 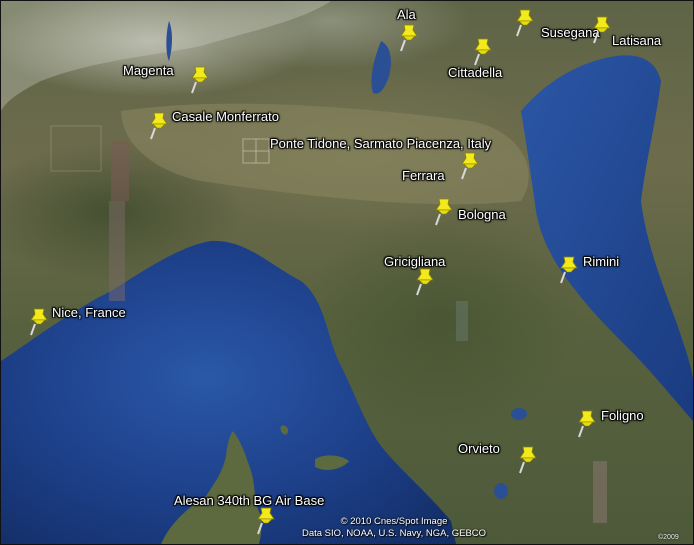 What do you see at coordinates (225, 116) in the screenshot?
I see `place-label-casale-monferrato: Casale Monferrato` at bounding box center [225, 116].